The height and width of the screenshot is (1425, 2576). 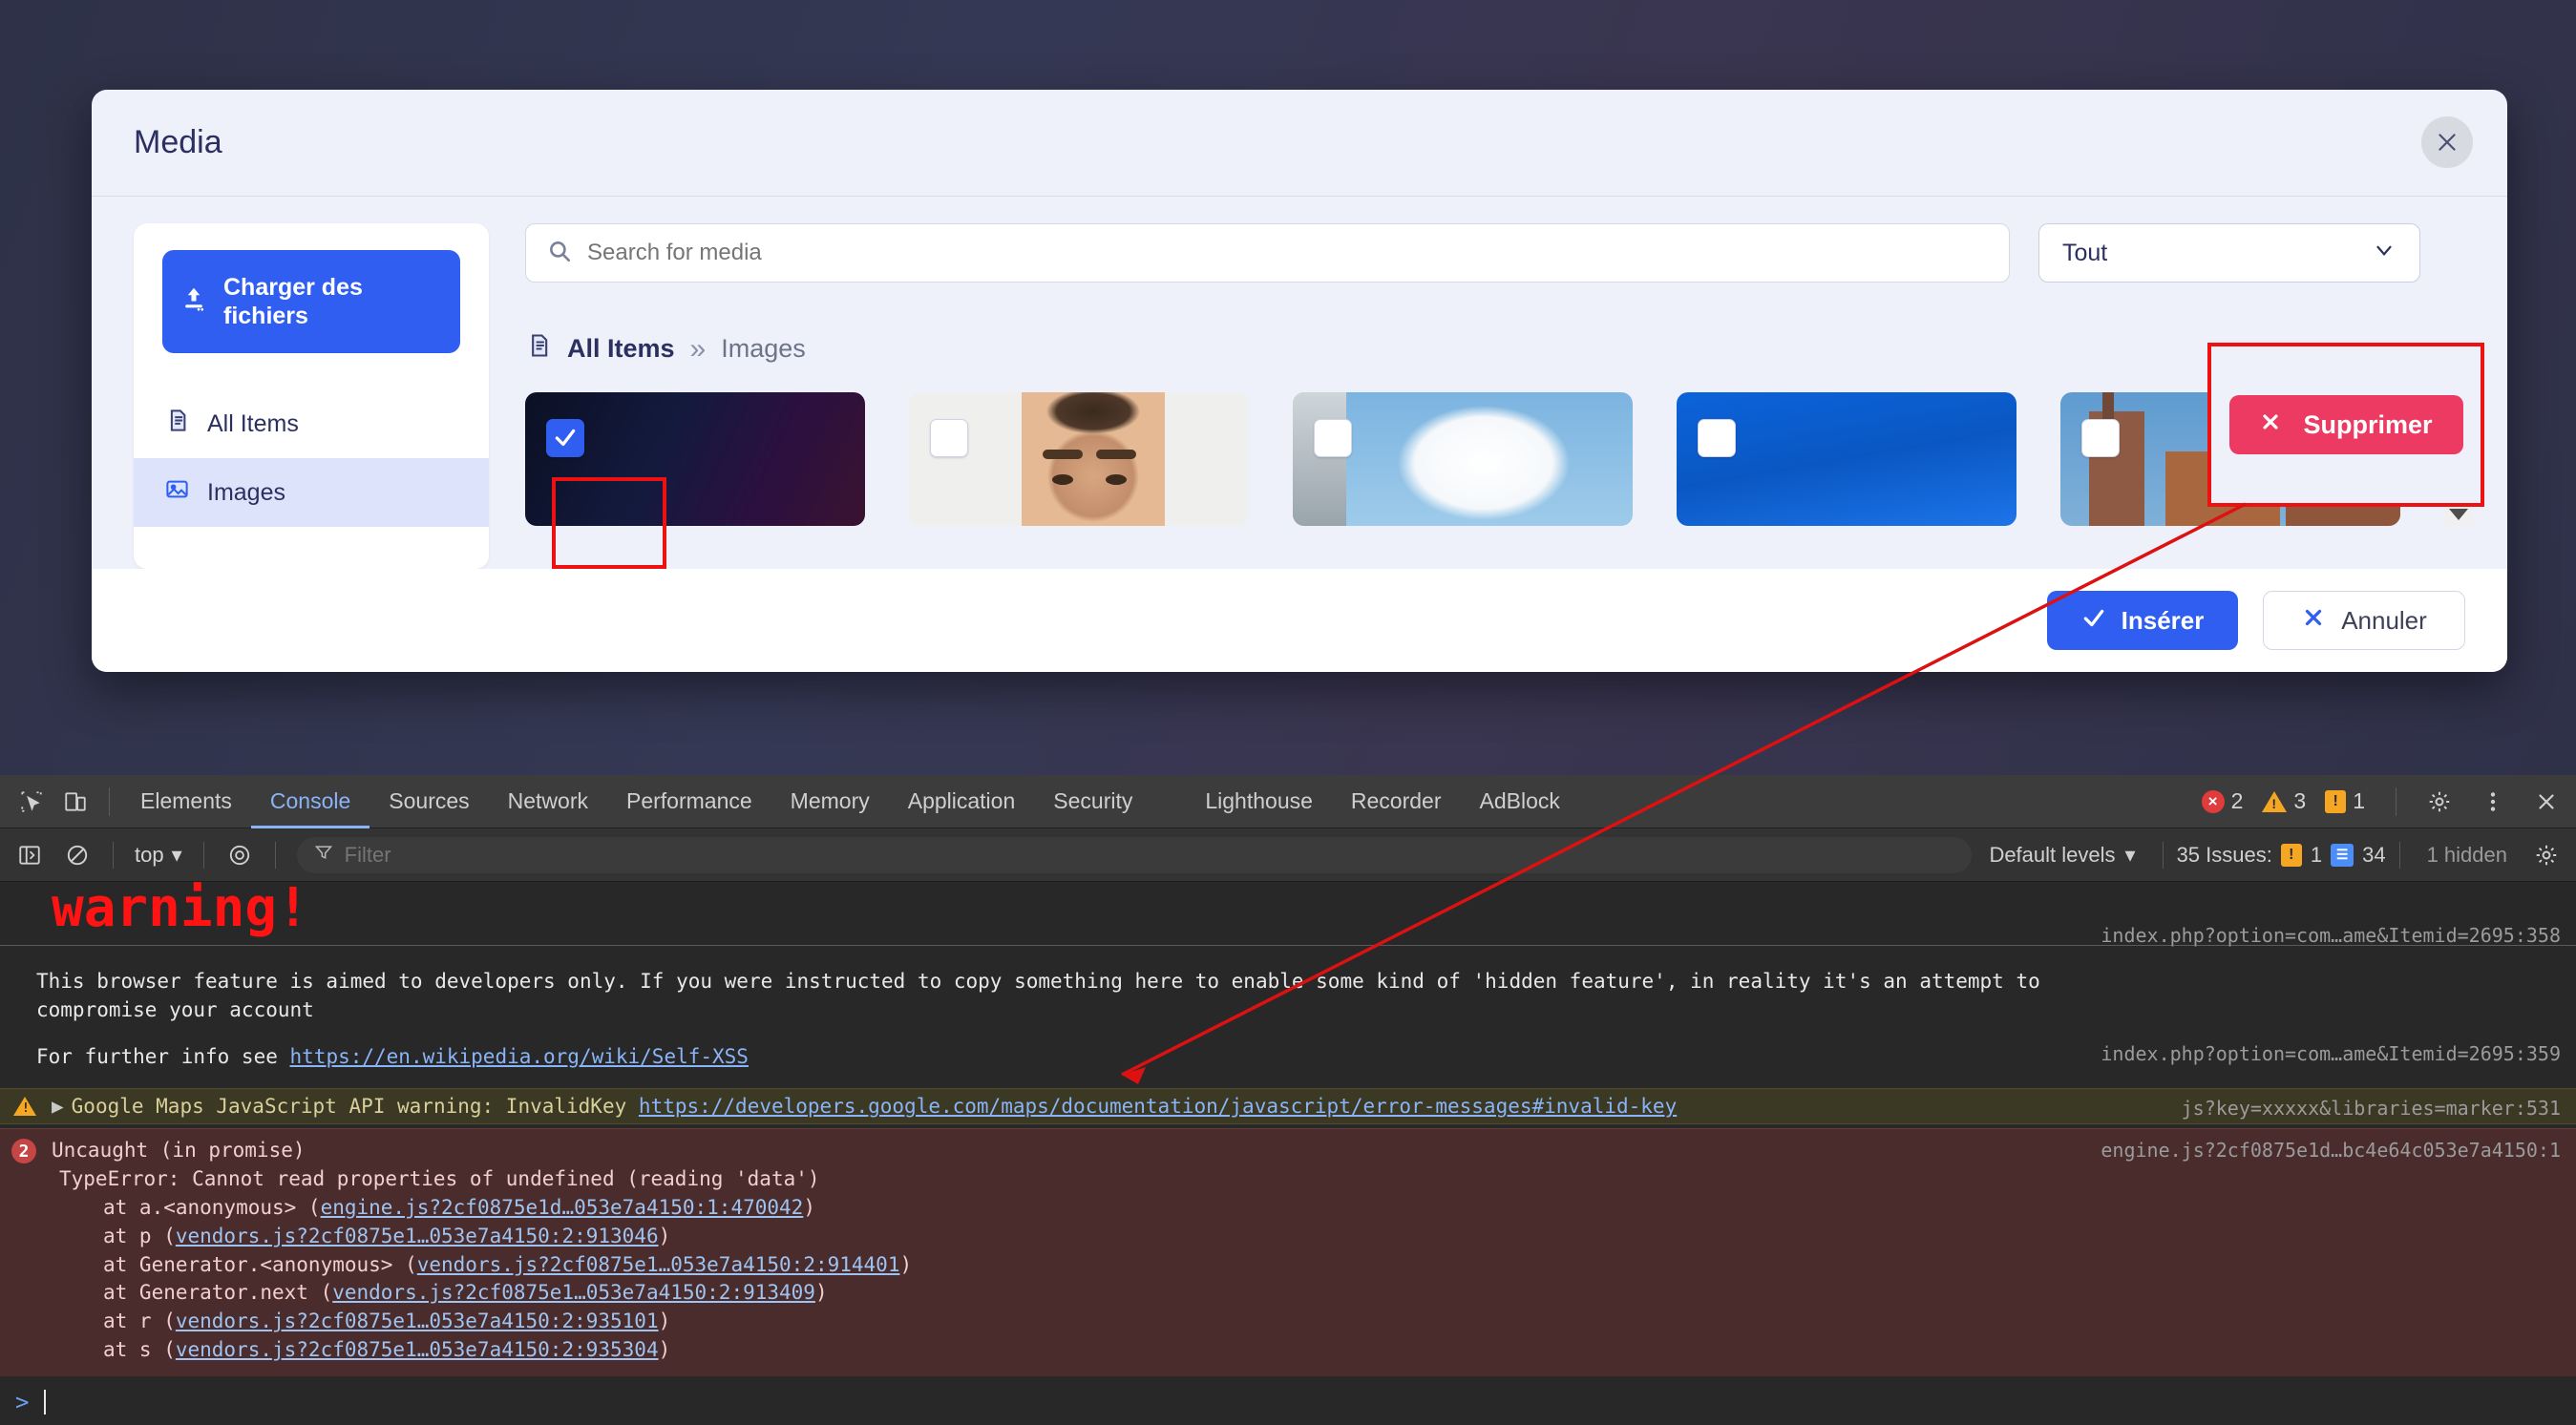 I want to click on media-thumbnail-dark-gradient, so click(x=695, y=459).